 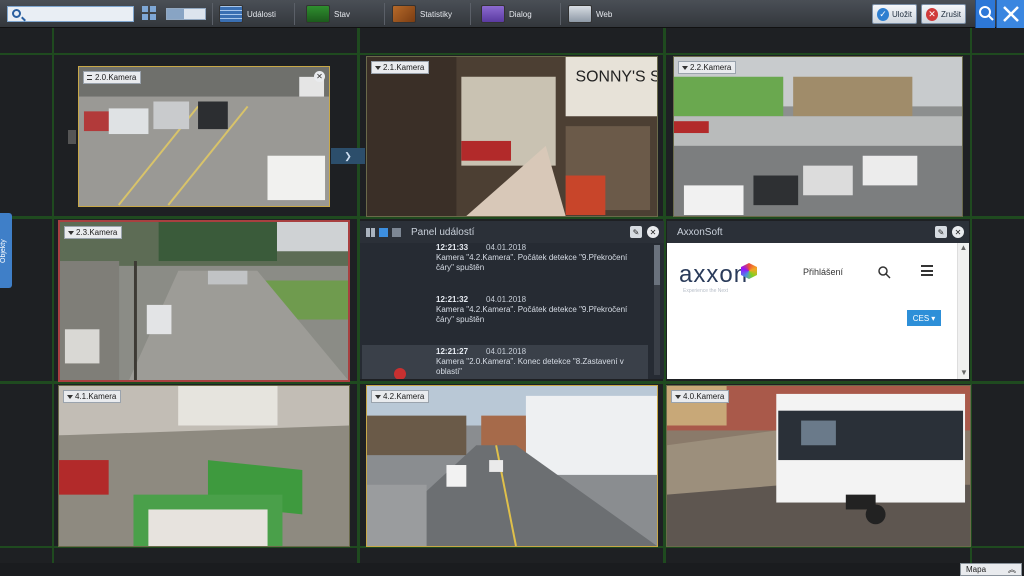 What do you see at coordinates (186, 14) in the screenshot?
I see `layout-selector` at bounding box center [186, 14].